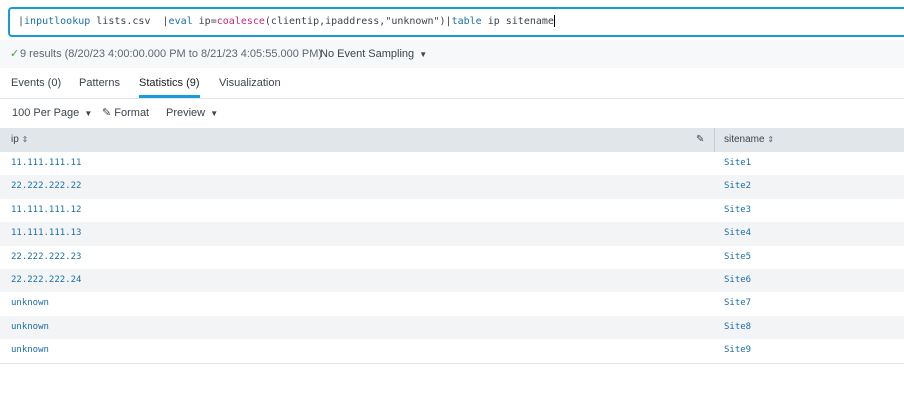 This screenshot has width=904, height=402. What do you see at coordinates (169, 84) in the screenshot?
I see `tab-statistics: Statistics (9)` at bounding box center [169, 84].